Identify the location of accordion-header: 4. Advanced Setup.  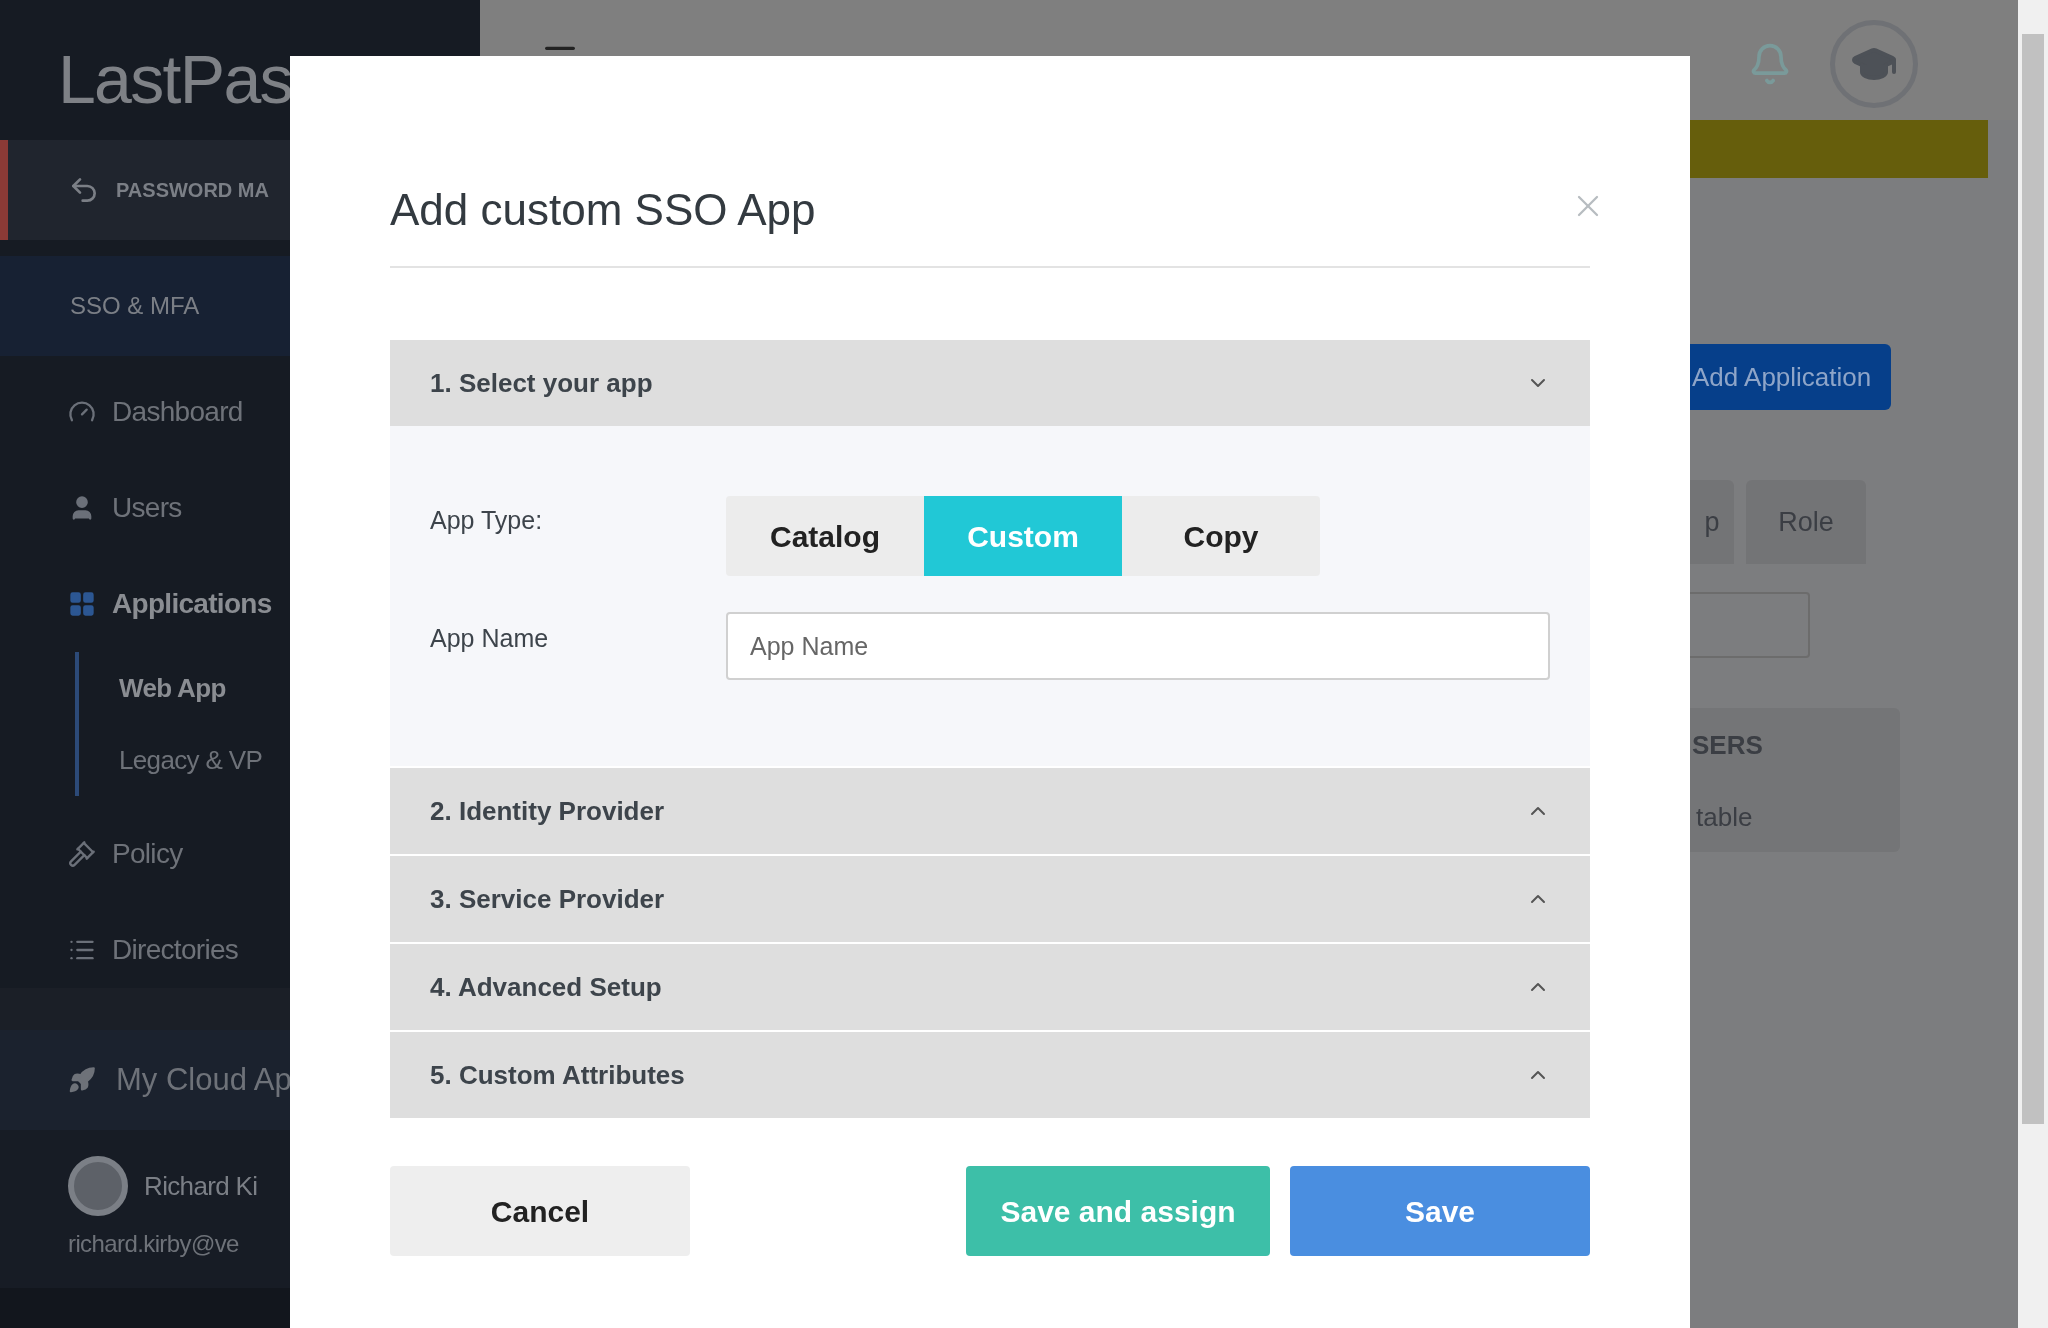
(990, 987).